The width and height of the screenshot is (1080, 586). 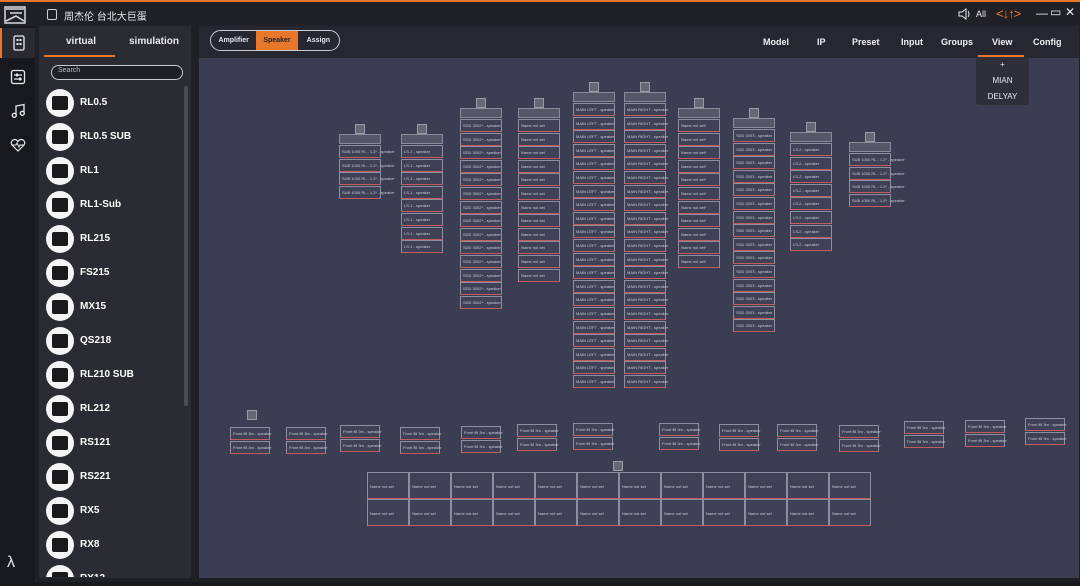 I want to click on device-item: RS121, so click(x=113, y=444).